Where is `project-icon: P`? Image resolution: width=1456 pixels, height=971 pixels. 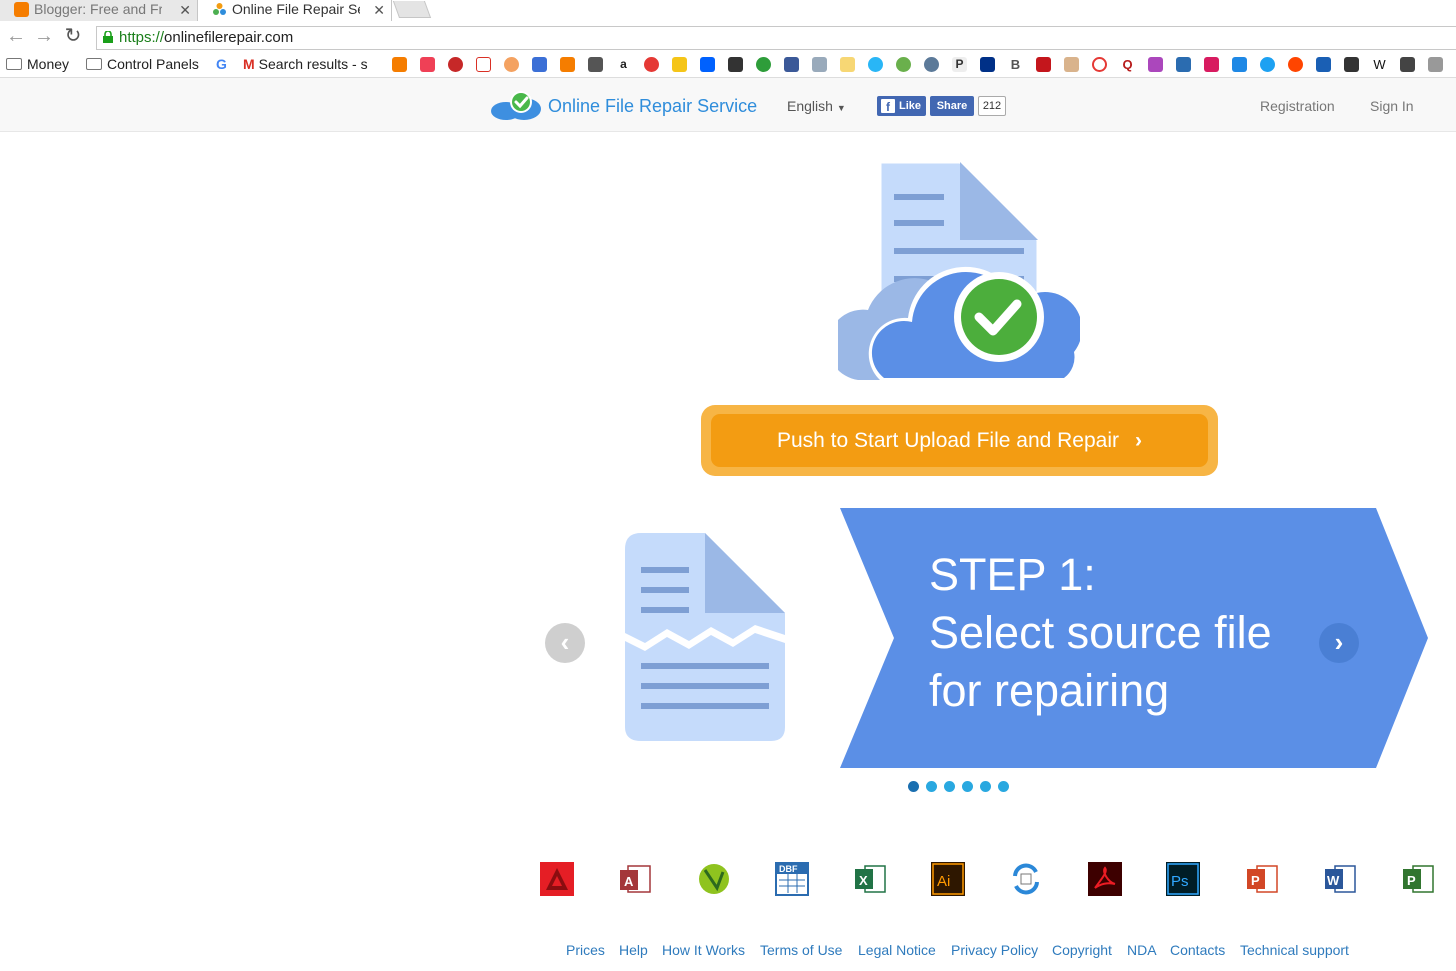 project-icon: P is located at coordinates (1418, 879).